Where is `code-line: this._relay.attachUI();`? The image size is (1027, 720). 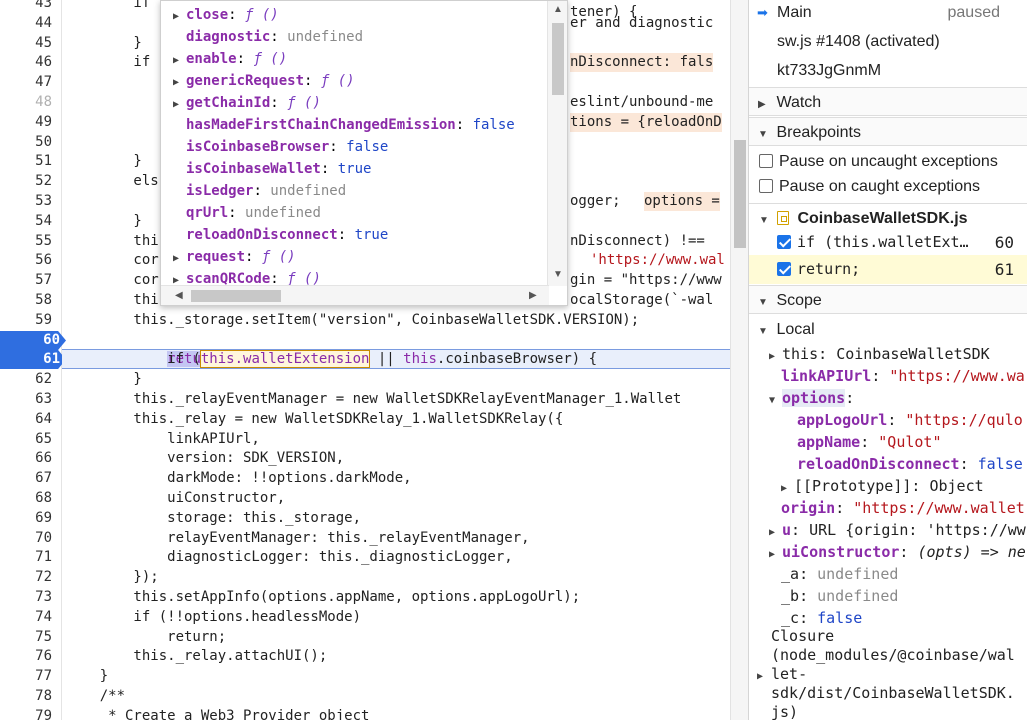 code-line: this._relay.attachUI(); is located at coordinates (196, 656).